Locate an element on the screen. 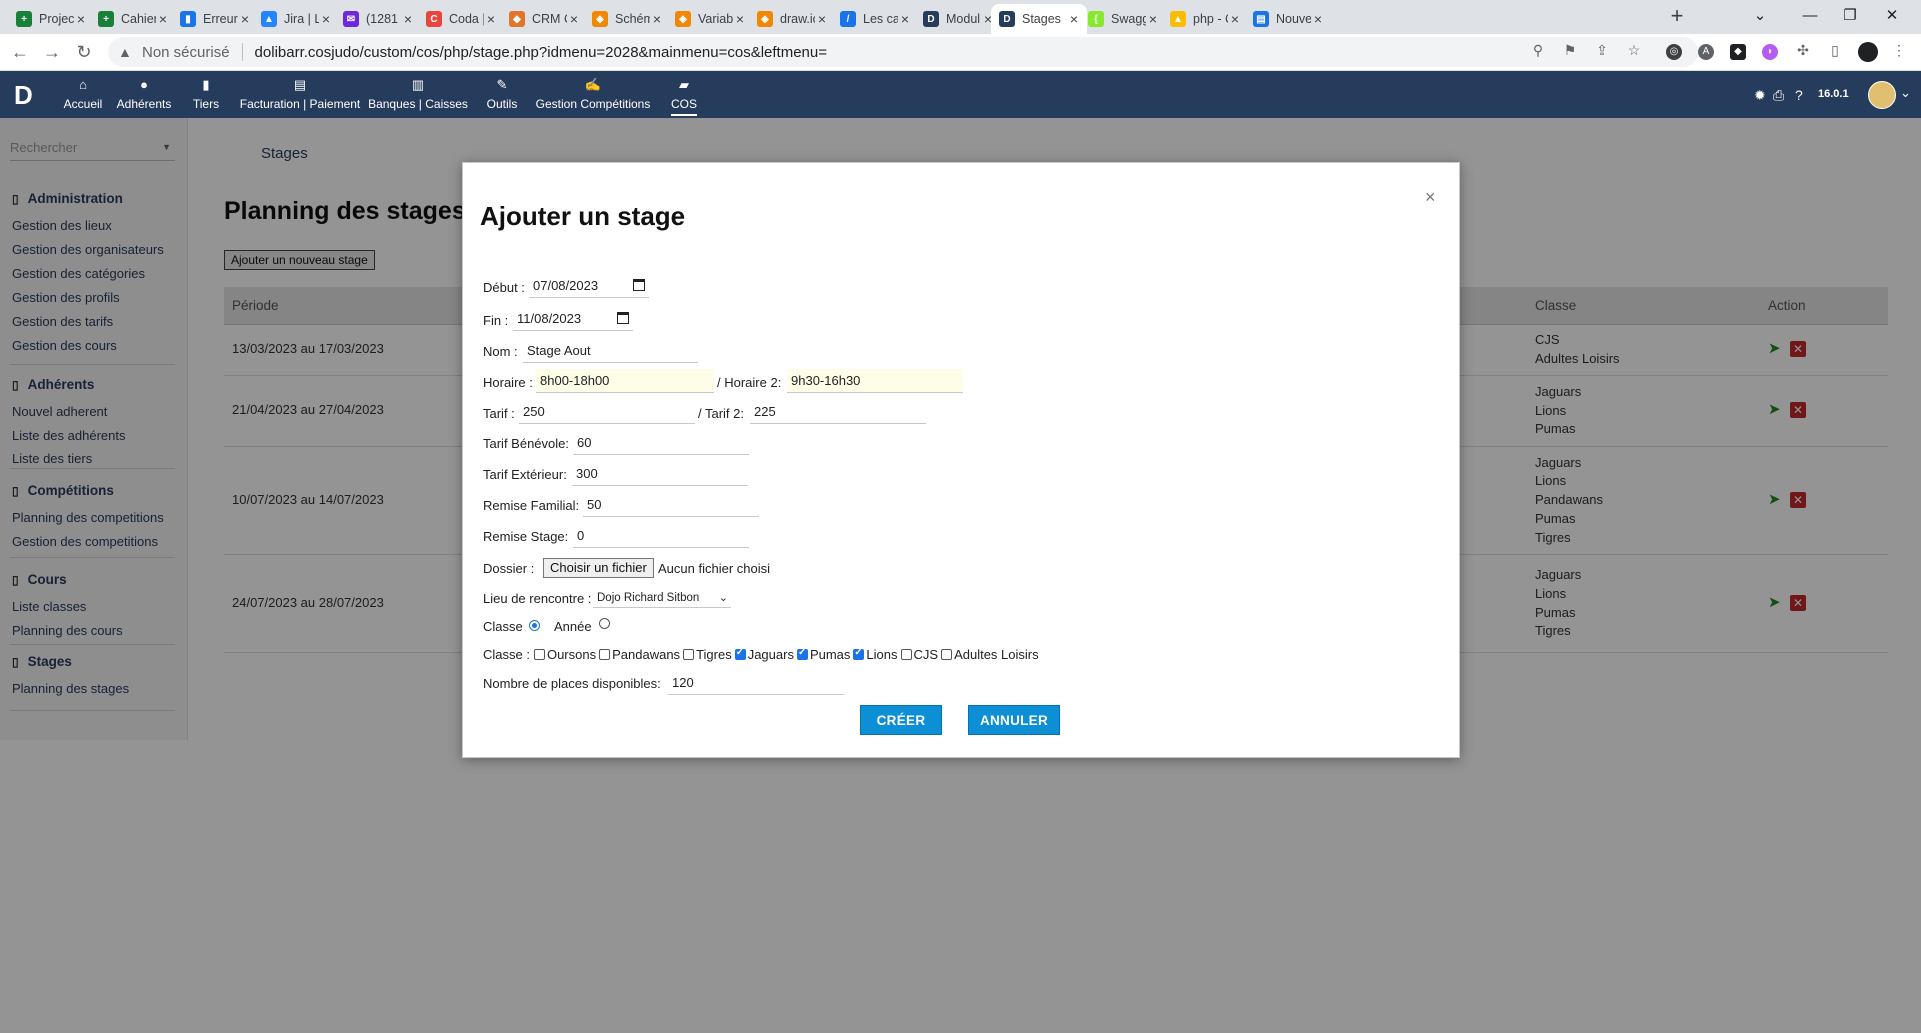 This screenshot has height=1033, width=1921. browser-tab: C Coda | × is located at coordinates (461, 19).